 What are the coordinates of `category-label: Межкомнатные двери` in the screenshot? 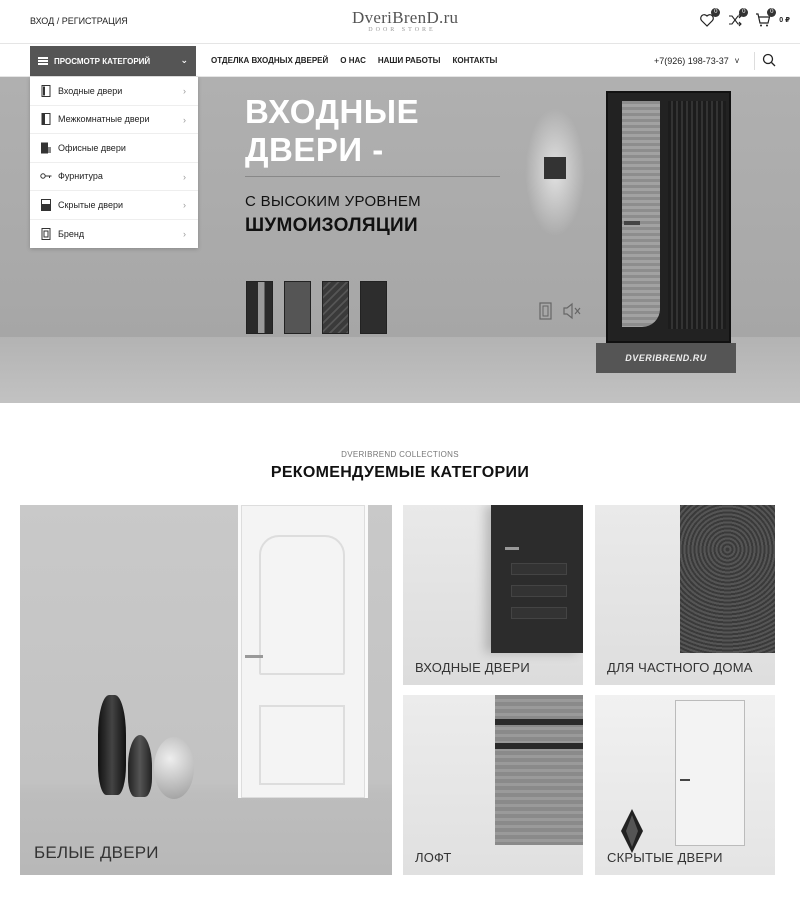 It's located at (104, 119).